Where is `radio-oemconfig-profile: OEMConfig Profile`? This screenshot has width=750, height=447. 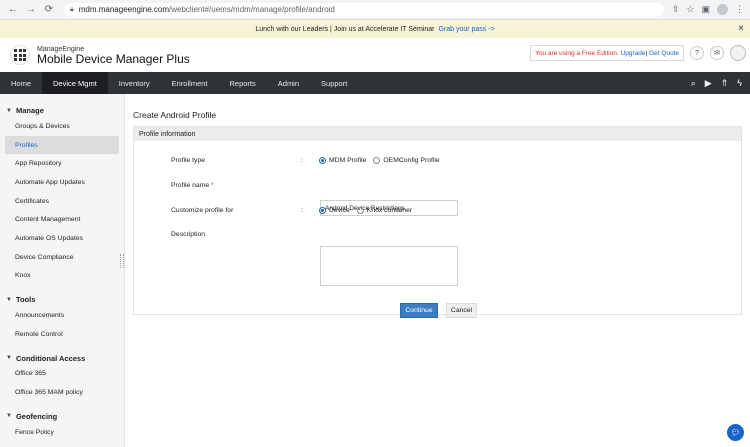
radio-oemconfig-profile: OEMConfig Profile is located at coordinates (406, 160).